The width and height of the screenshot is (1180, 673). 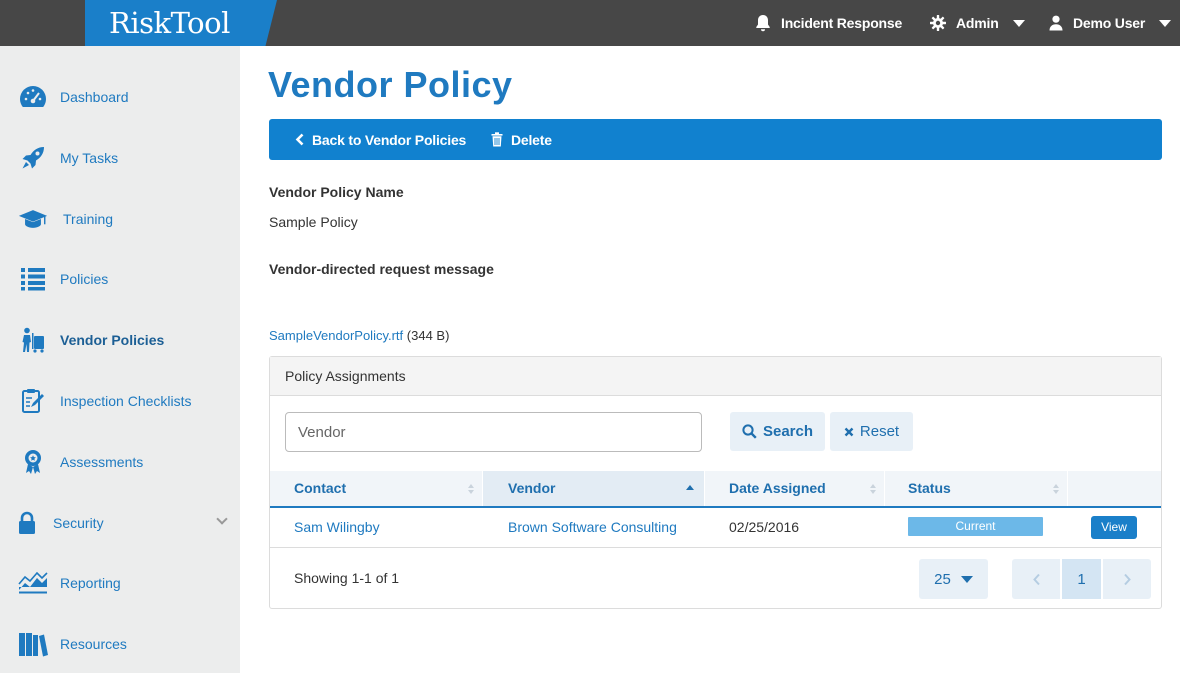 I want to click on sidebar-item-label: Dashboard, so click(x=94, y=97).